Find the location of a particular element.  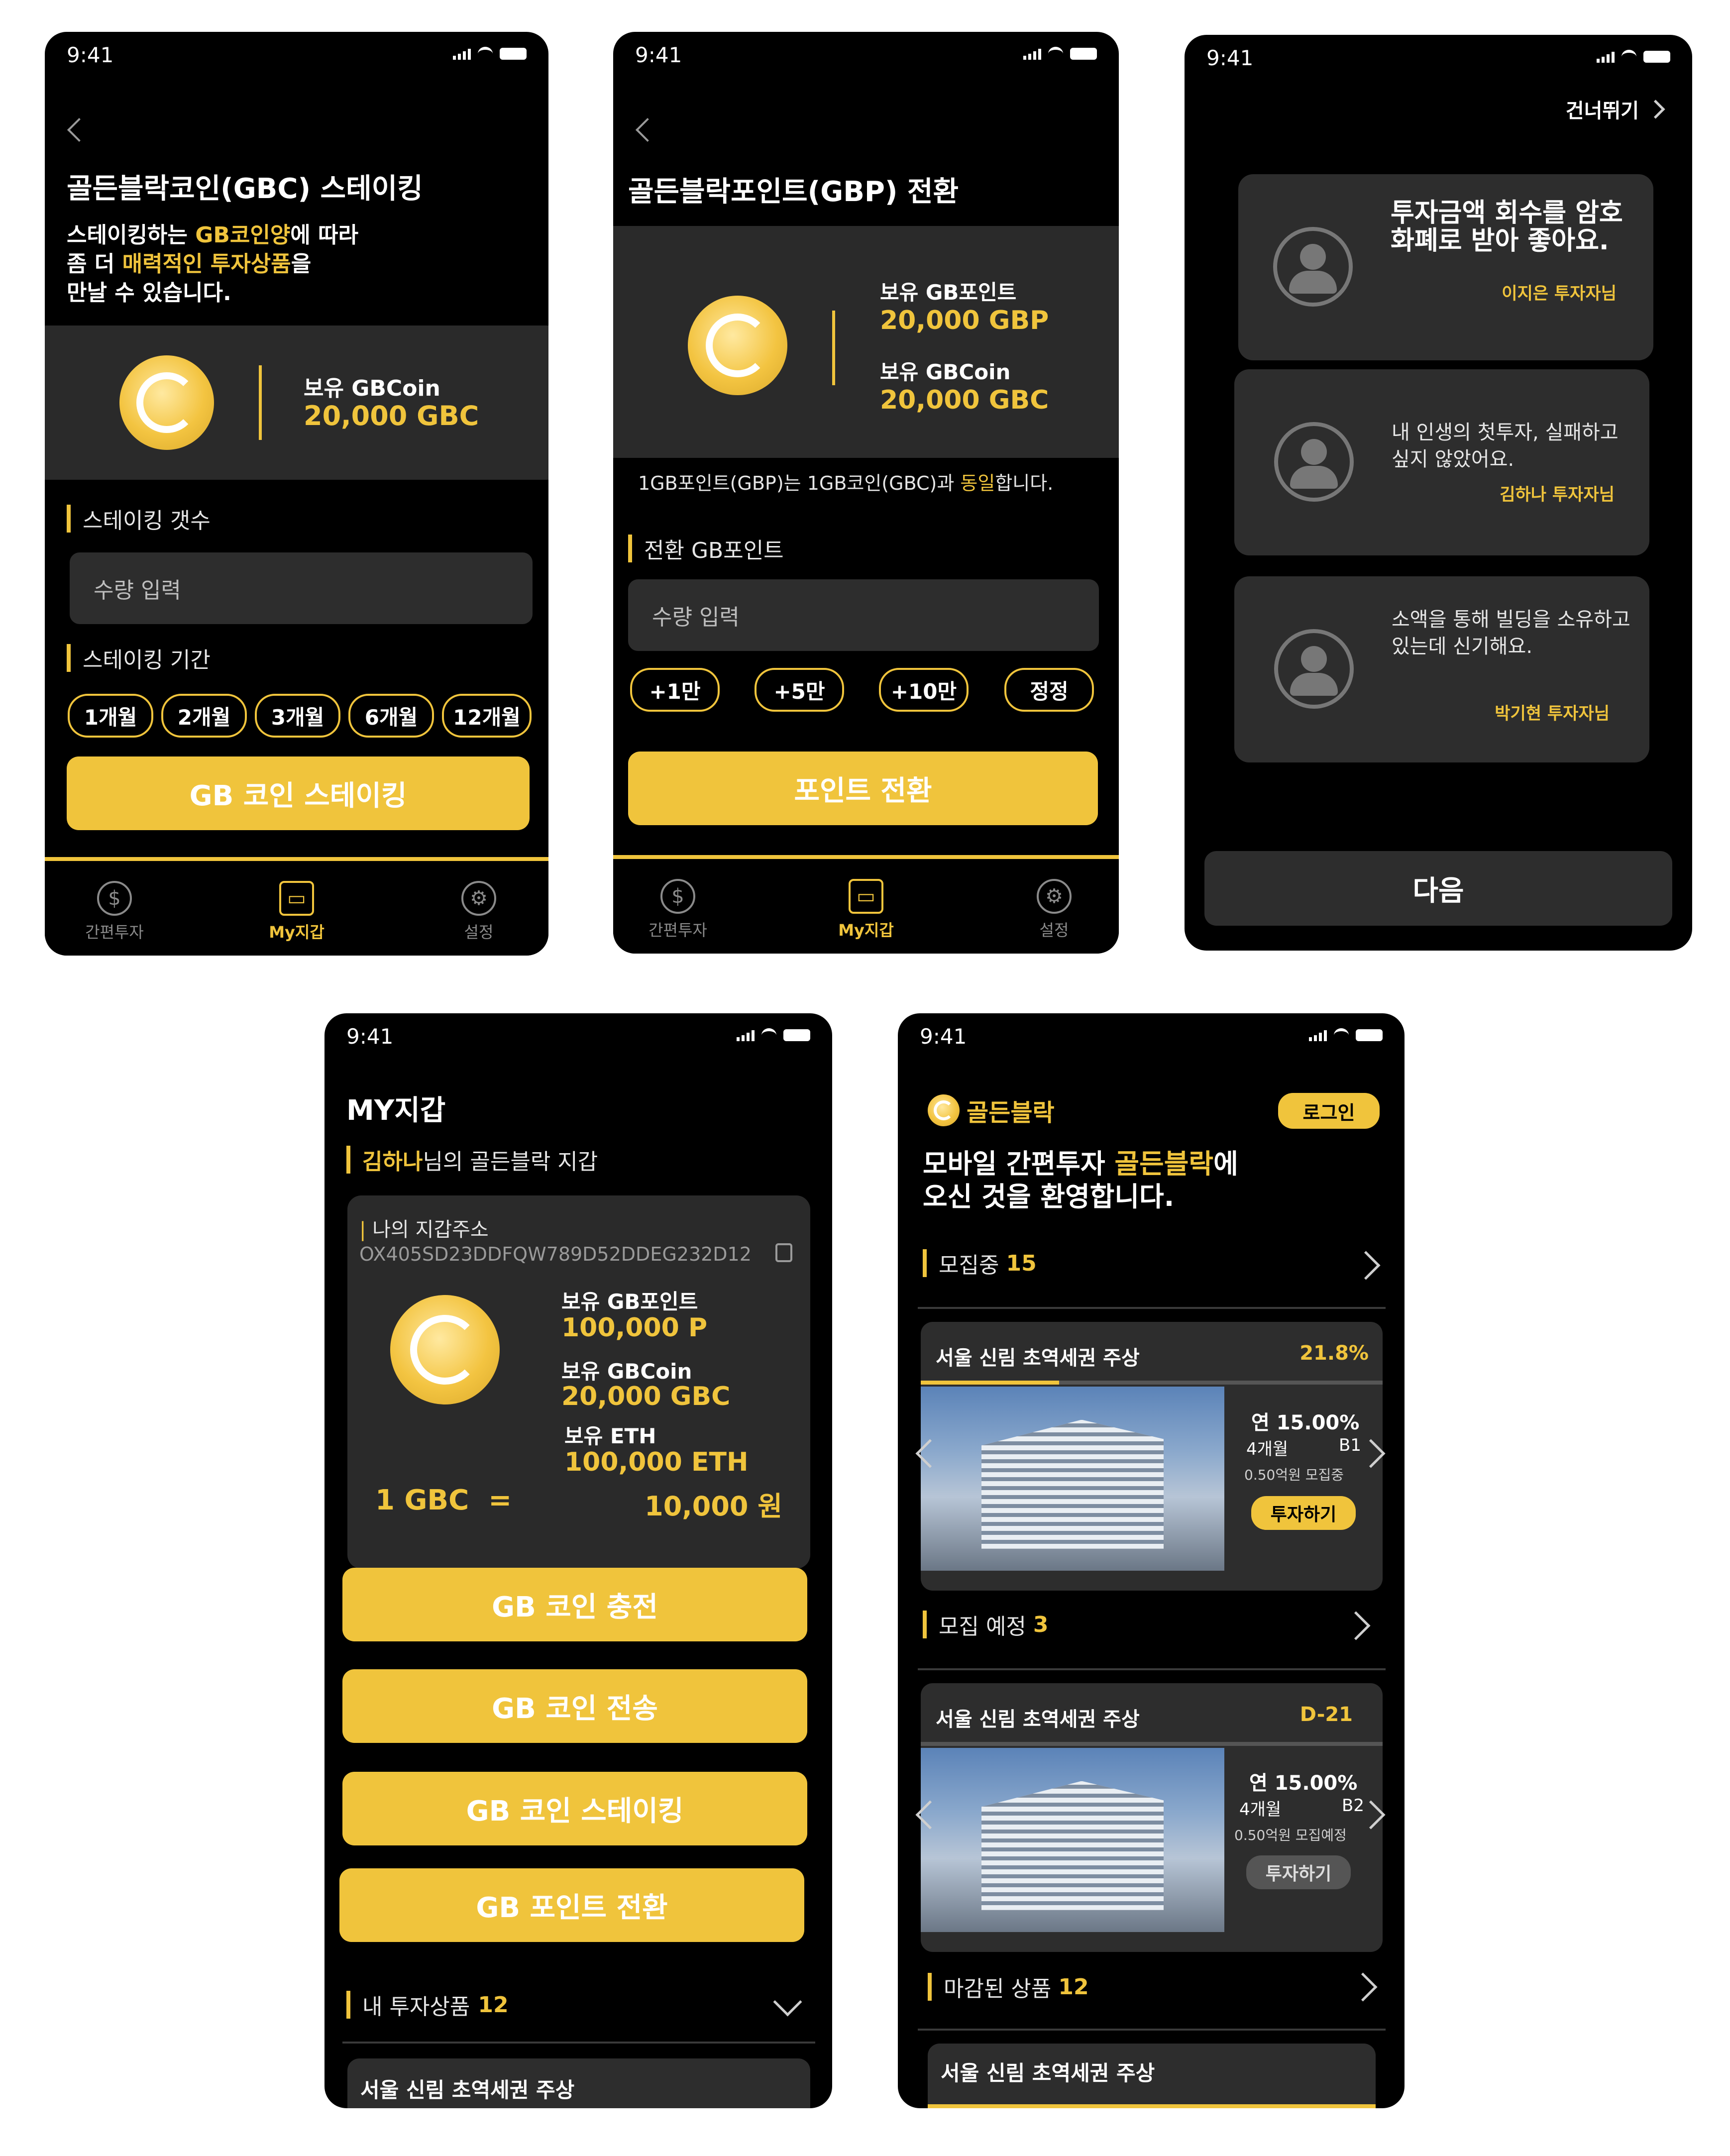

wallet-owner: 김하나 님의 골든블락 지갑 is located at coordinates (472, 1160).